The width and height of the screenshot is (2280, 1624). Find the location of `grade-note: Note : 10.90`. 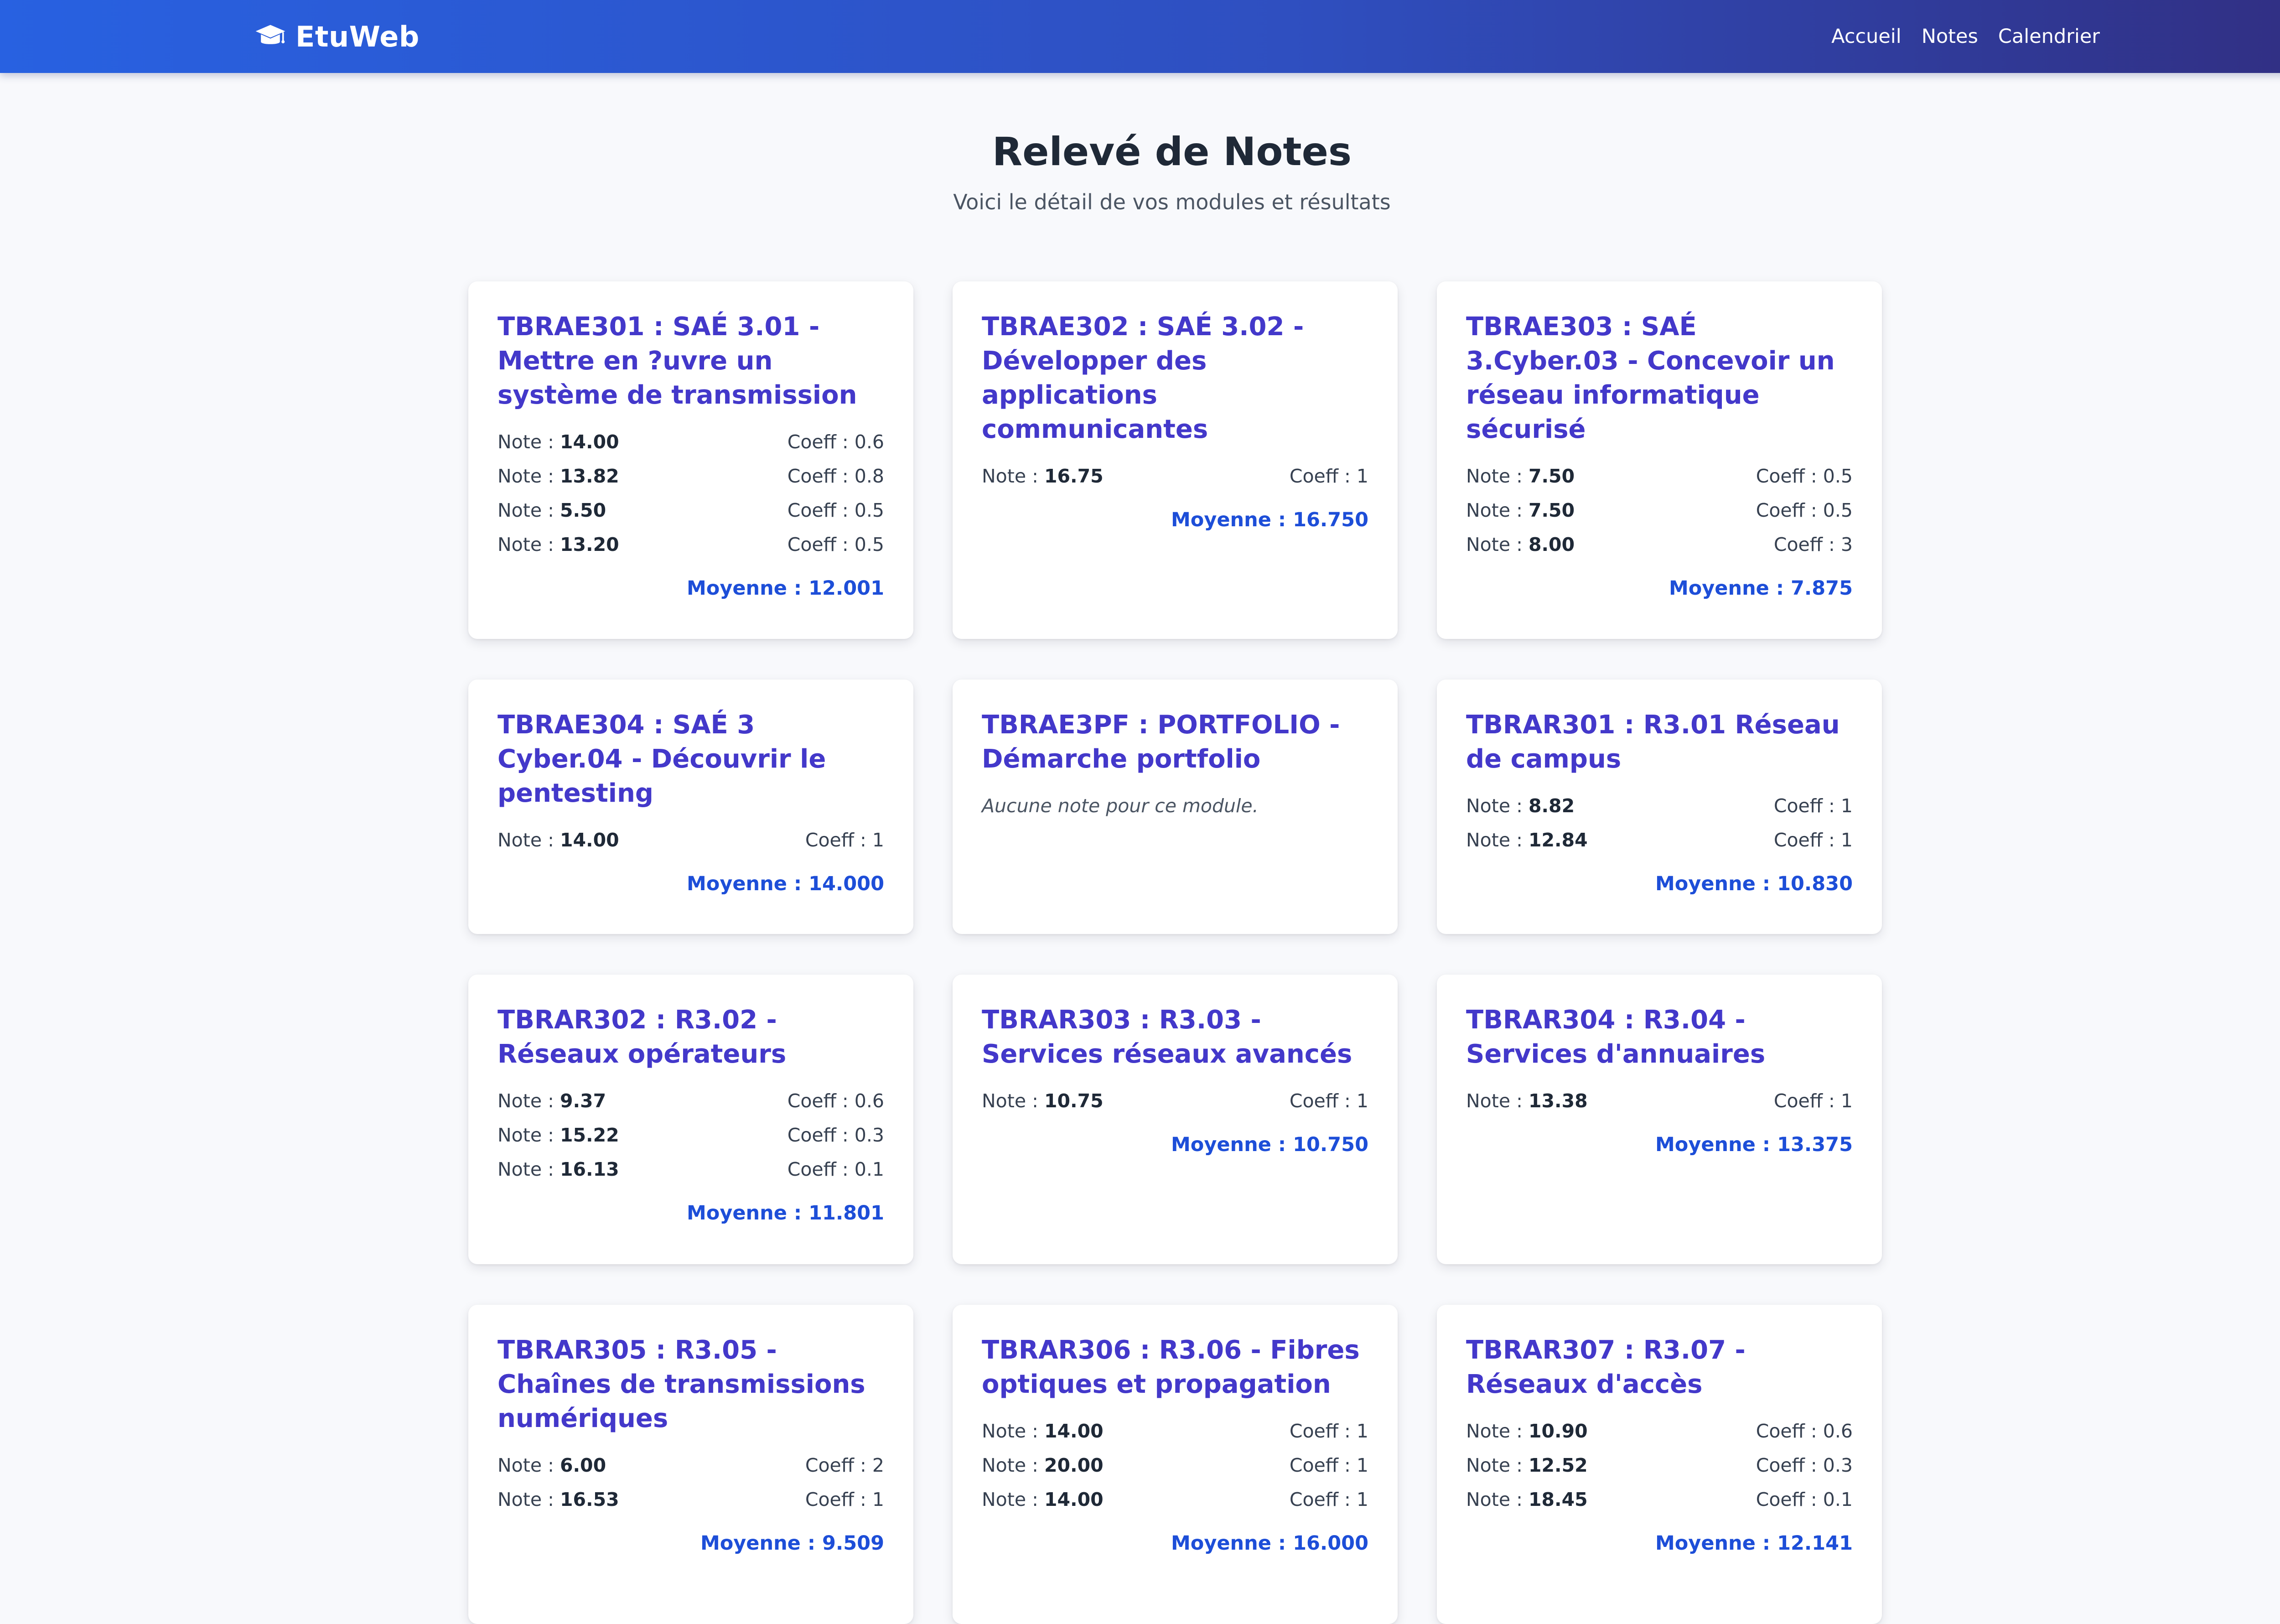

grade-note: Note : 10.90 is located at coordinates (1527, 1431).